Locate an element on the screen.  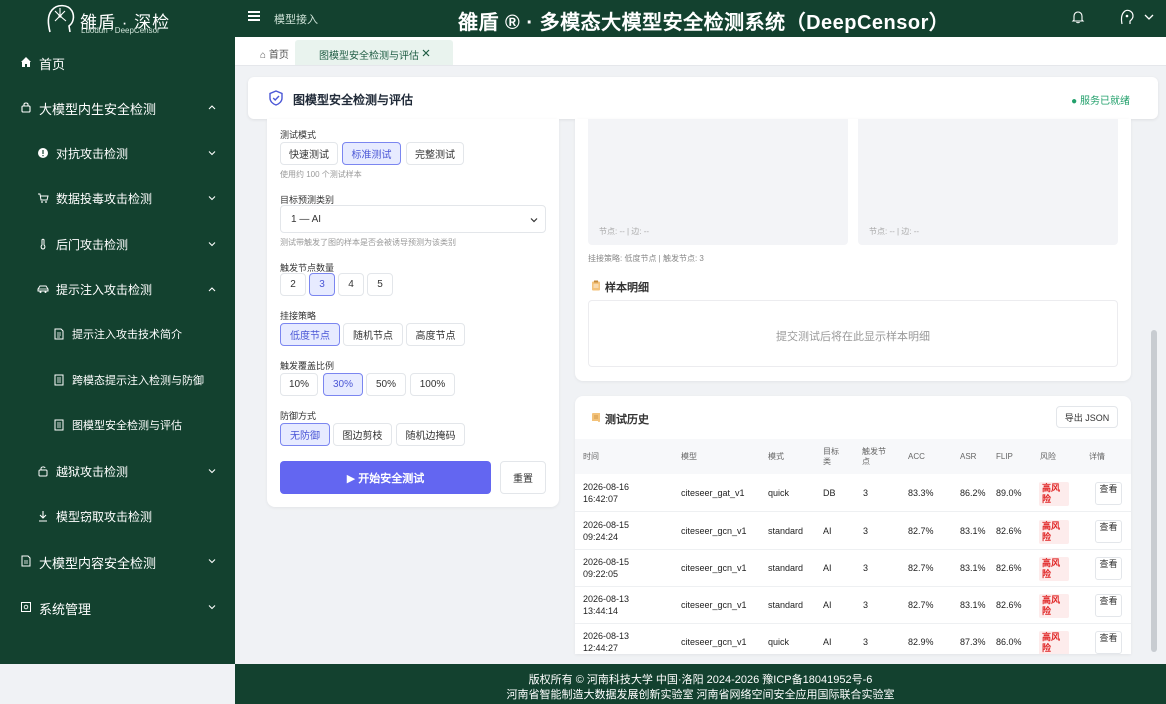
sidebar-item-poisoning: 数据投毒攻击检测 is located at coordinates (117, 198).